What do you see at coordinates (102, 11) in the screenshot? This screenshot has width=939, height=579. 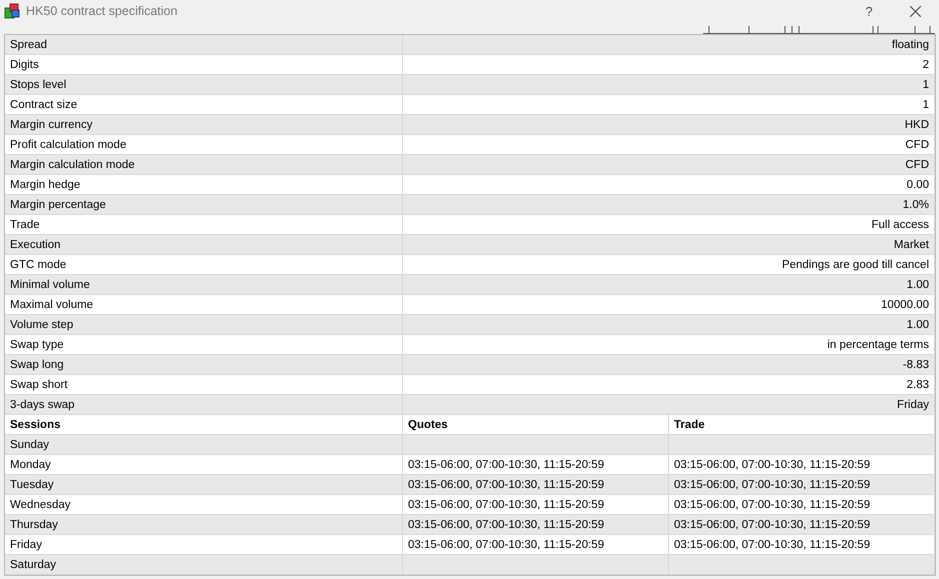 I see `window-title: HK50 contract specification` at bounding box center [102, 11].